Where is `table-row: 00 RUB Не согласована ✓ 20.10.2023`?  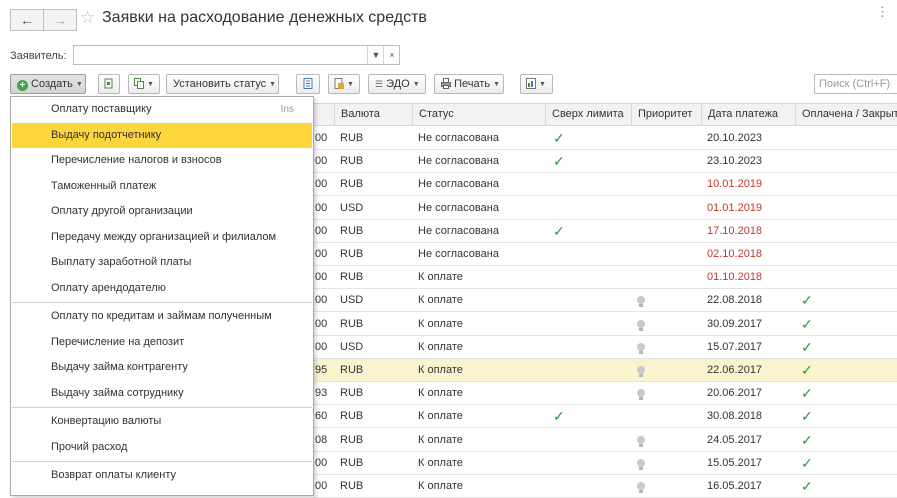
table-row: 00 RUB Не согласована ✓ 20.10.2023 is located at coordinates (605, 138).